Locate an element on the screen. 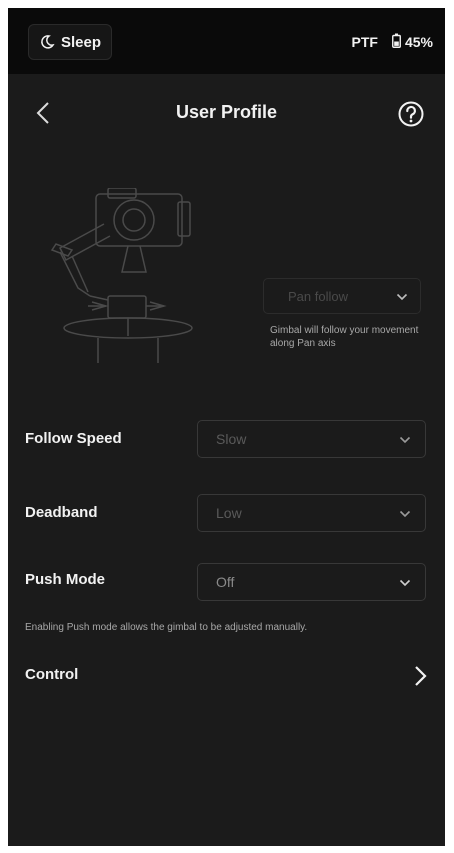 The width and height of the screenshot is (454, 853). push-mode-value: Off is located at coordinates (225, 582).